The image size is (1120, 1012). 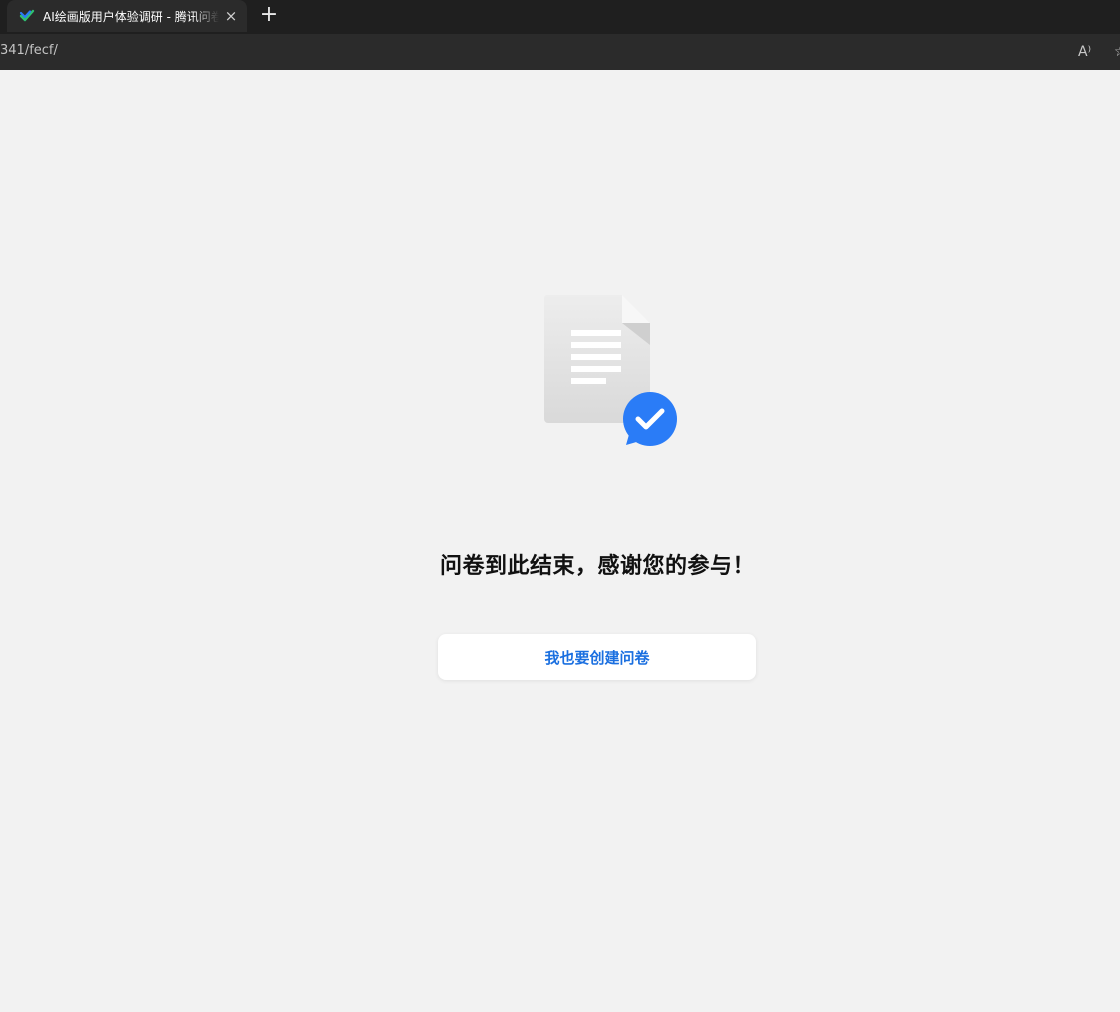 I want to click on browser-chrome: AI绘画版用户体验调研 - 腾讯问卷 × + 341/fecf/ A⁾ ☆, so click(x=560, y=35).